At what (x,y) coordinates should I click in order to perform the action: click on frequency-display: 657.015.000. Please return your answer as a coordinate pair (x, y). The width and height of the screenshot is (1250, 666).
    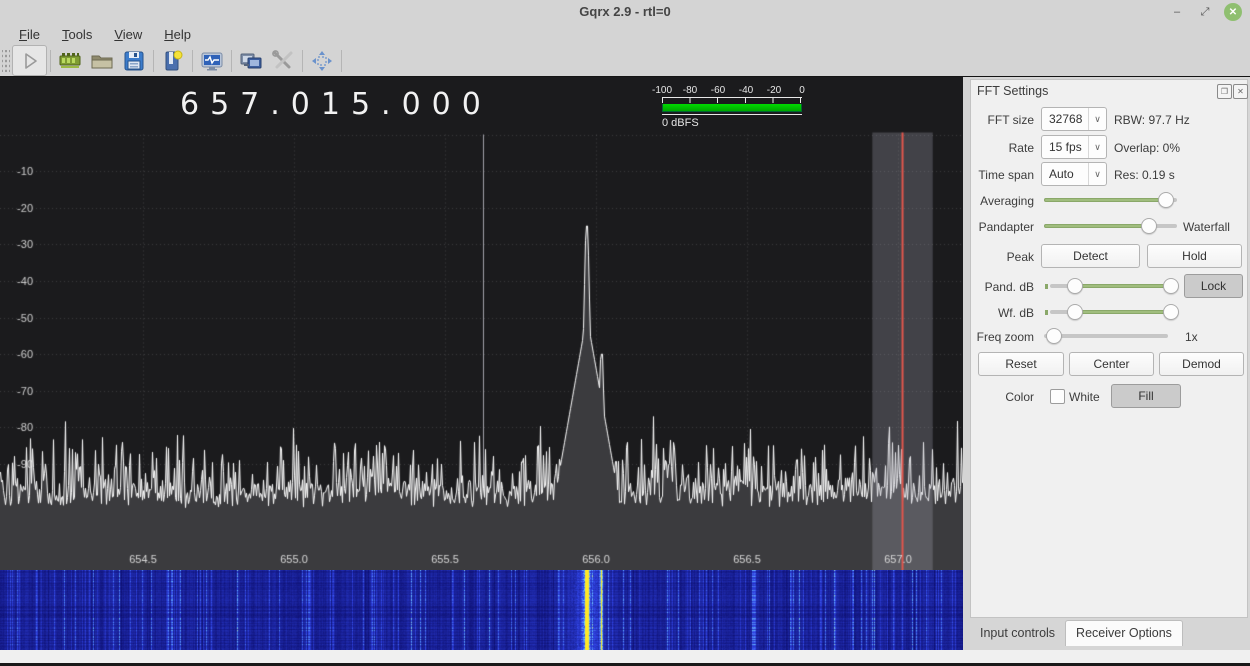
    Looking at the image, I should click on (330, 104).